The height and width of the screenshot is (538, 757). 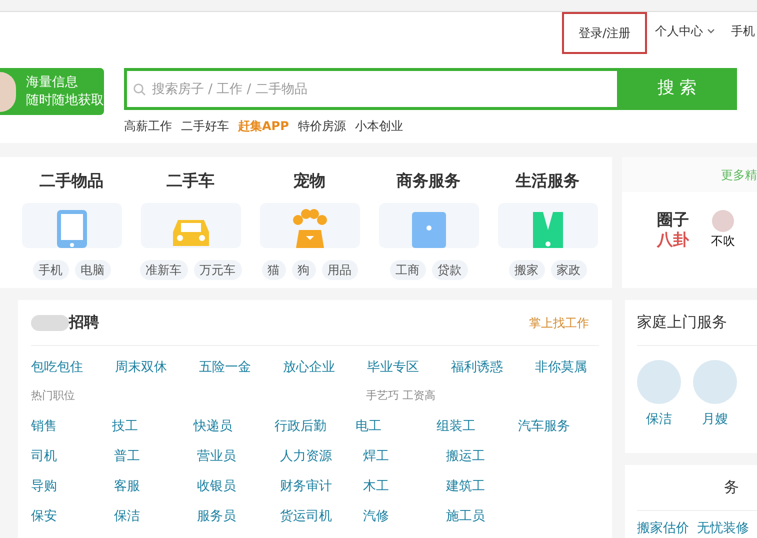 What do you see at coordinates (376, 486) in the screenshot?
I see `job-link: 木工` at bounding box center [376, 486].